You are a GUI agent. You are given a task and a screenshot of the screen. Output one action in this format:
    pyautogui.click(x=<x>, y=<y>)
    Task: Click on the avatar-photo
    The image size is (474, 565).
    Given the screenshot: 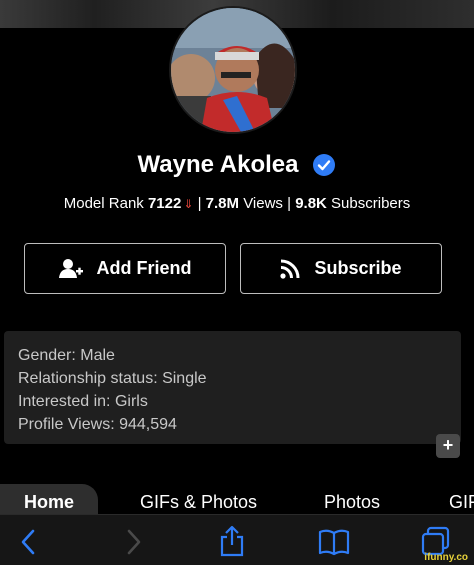 What is the action you would take?
    pyautogui.click(x=233, y=70)
    